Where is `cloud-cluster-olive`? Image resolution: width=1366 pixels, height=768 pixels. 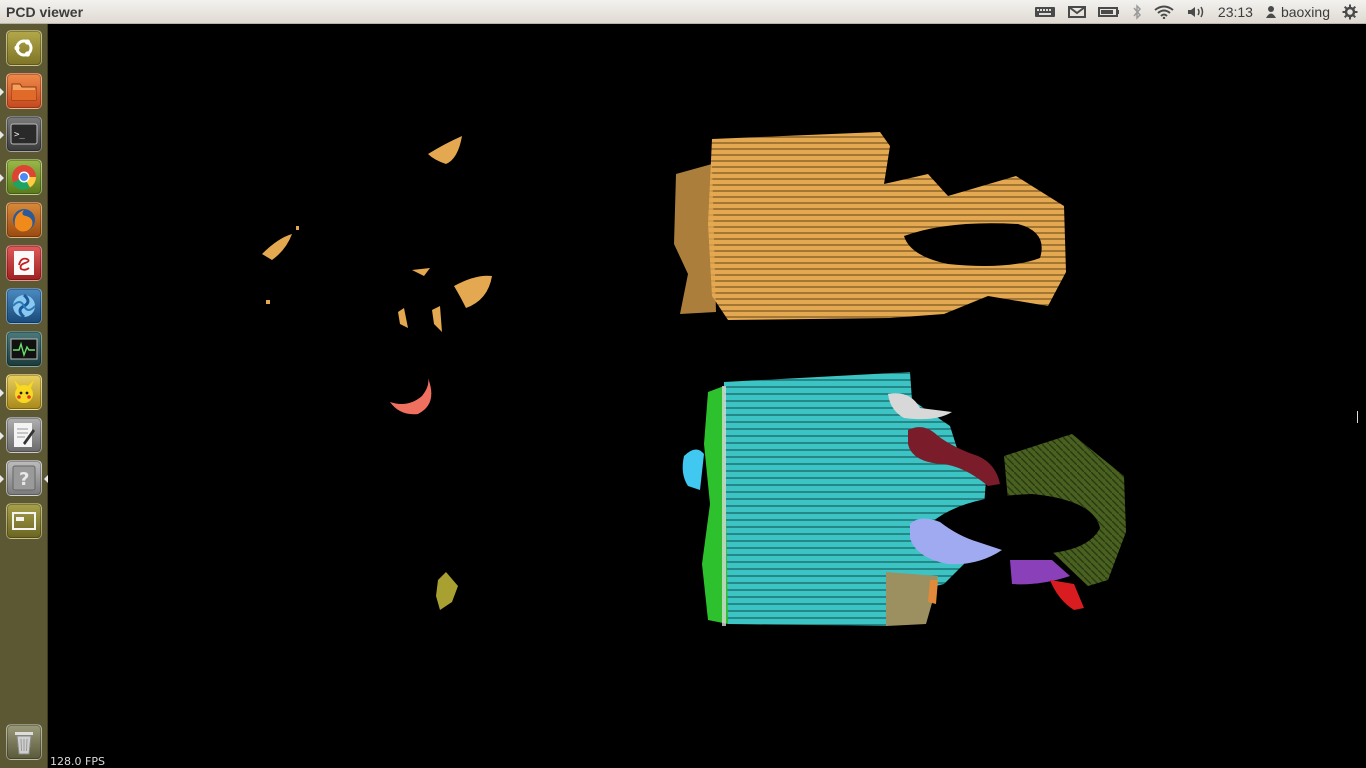 cloud-cluster-olive is located at coordinates (447, 591).